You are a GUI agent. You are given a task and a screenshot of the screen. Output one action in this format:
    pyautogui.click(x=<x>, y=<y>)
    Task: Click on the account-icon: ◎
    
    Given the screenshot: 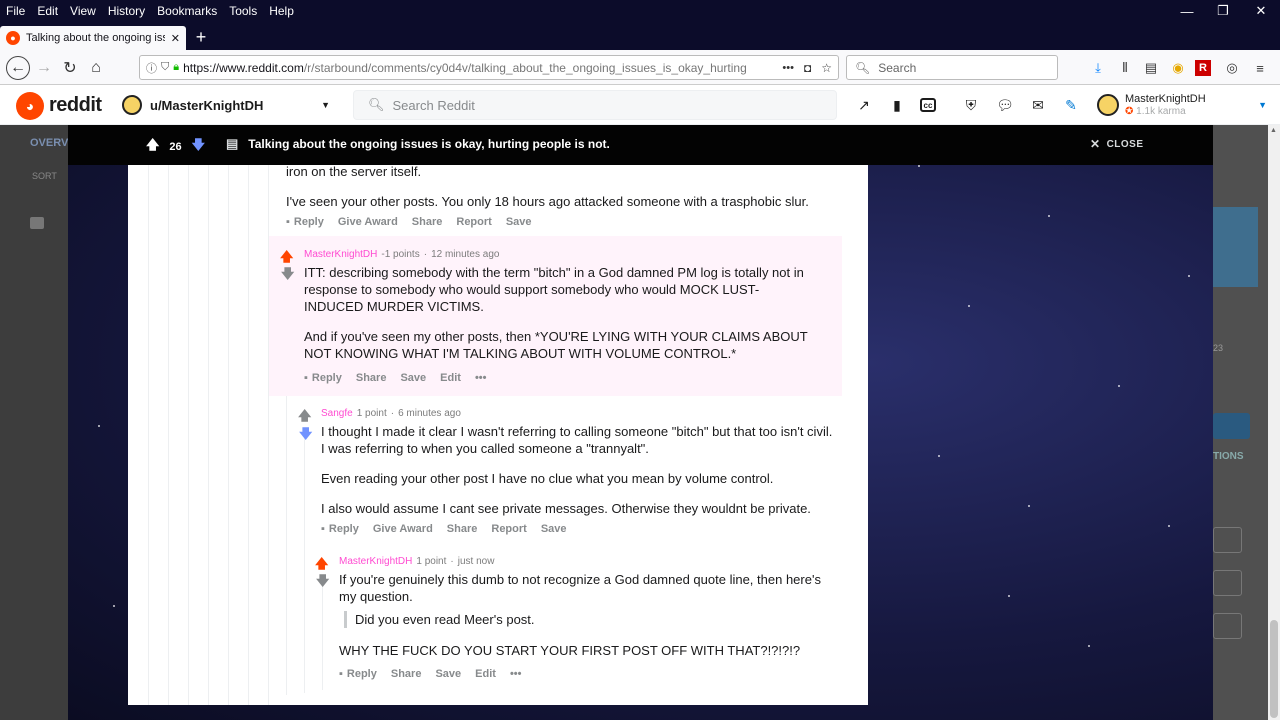 What is the action you would take?
    pyautogui.click(x=1232, y=68)
    